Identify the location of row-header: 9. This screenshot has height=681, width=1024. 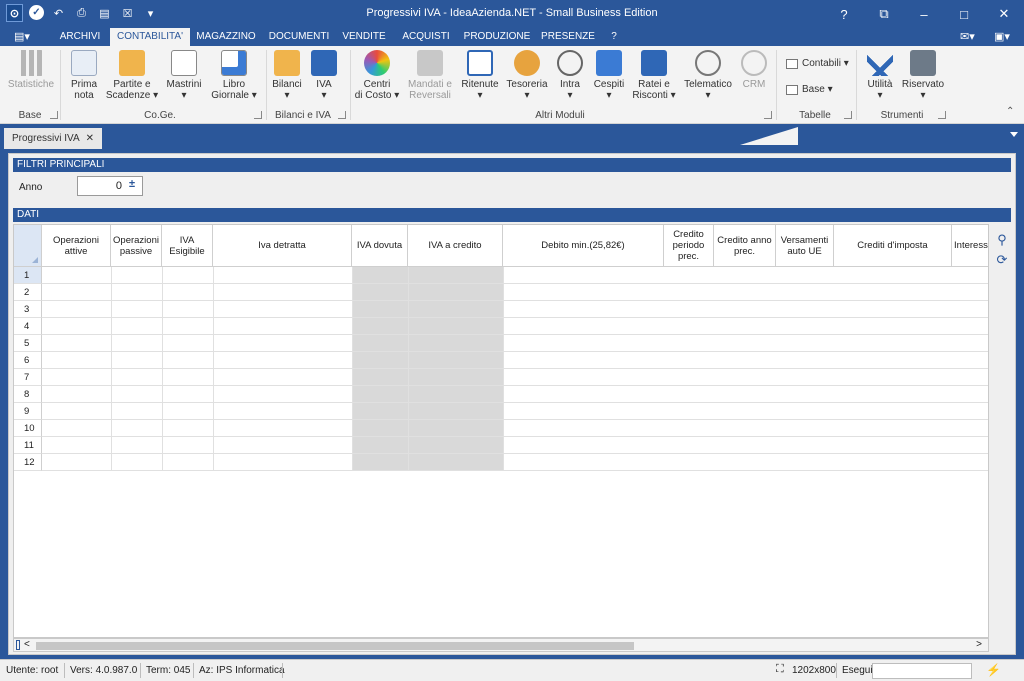
(28, 411).